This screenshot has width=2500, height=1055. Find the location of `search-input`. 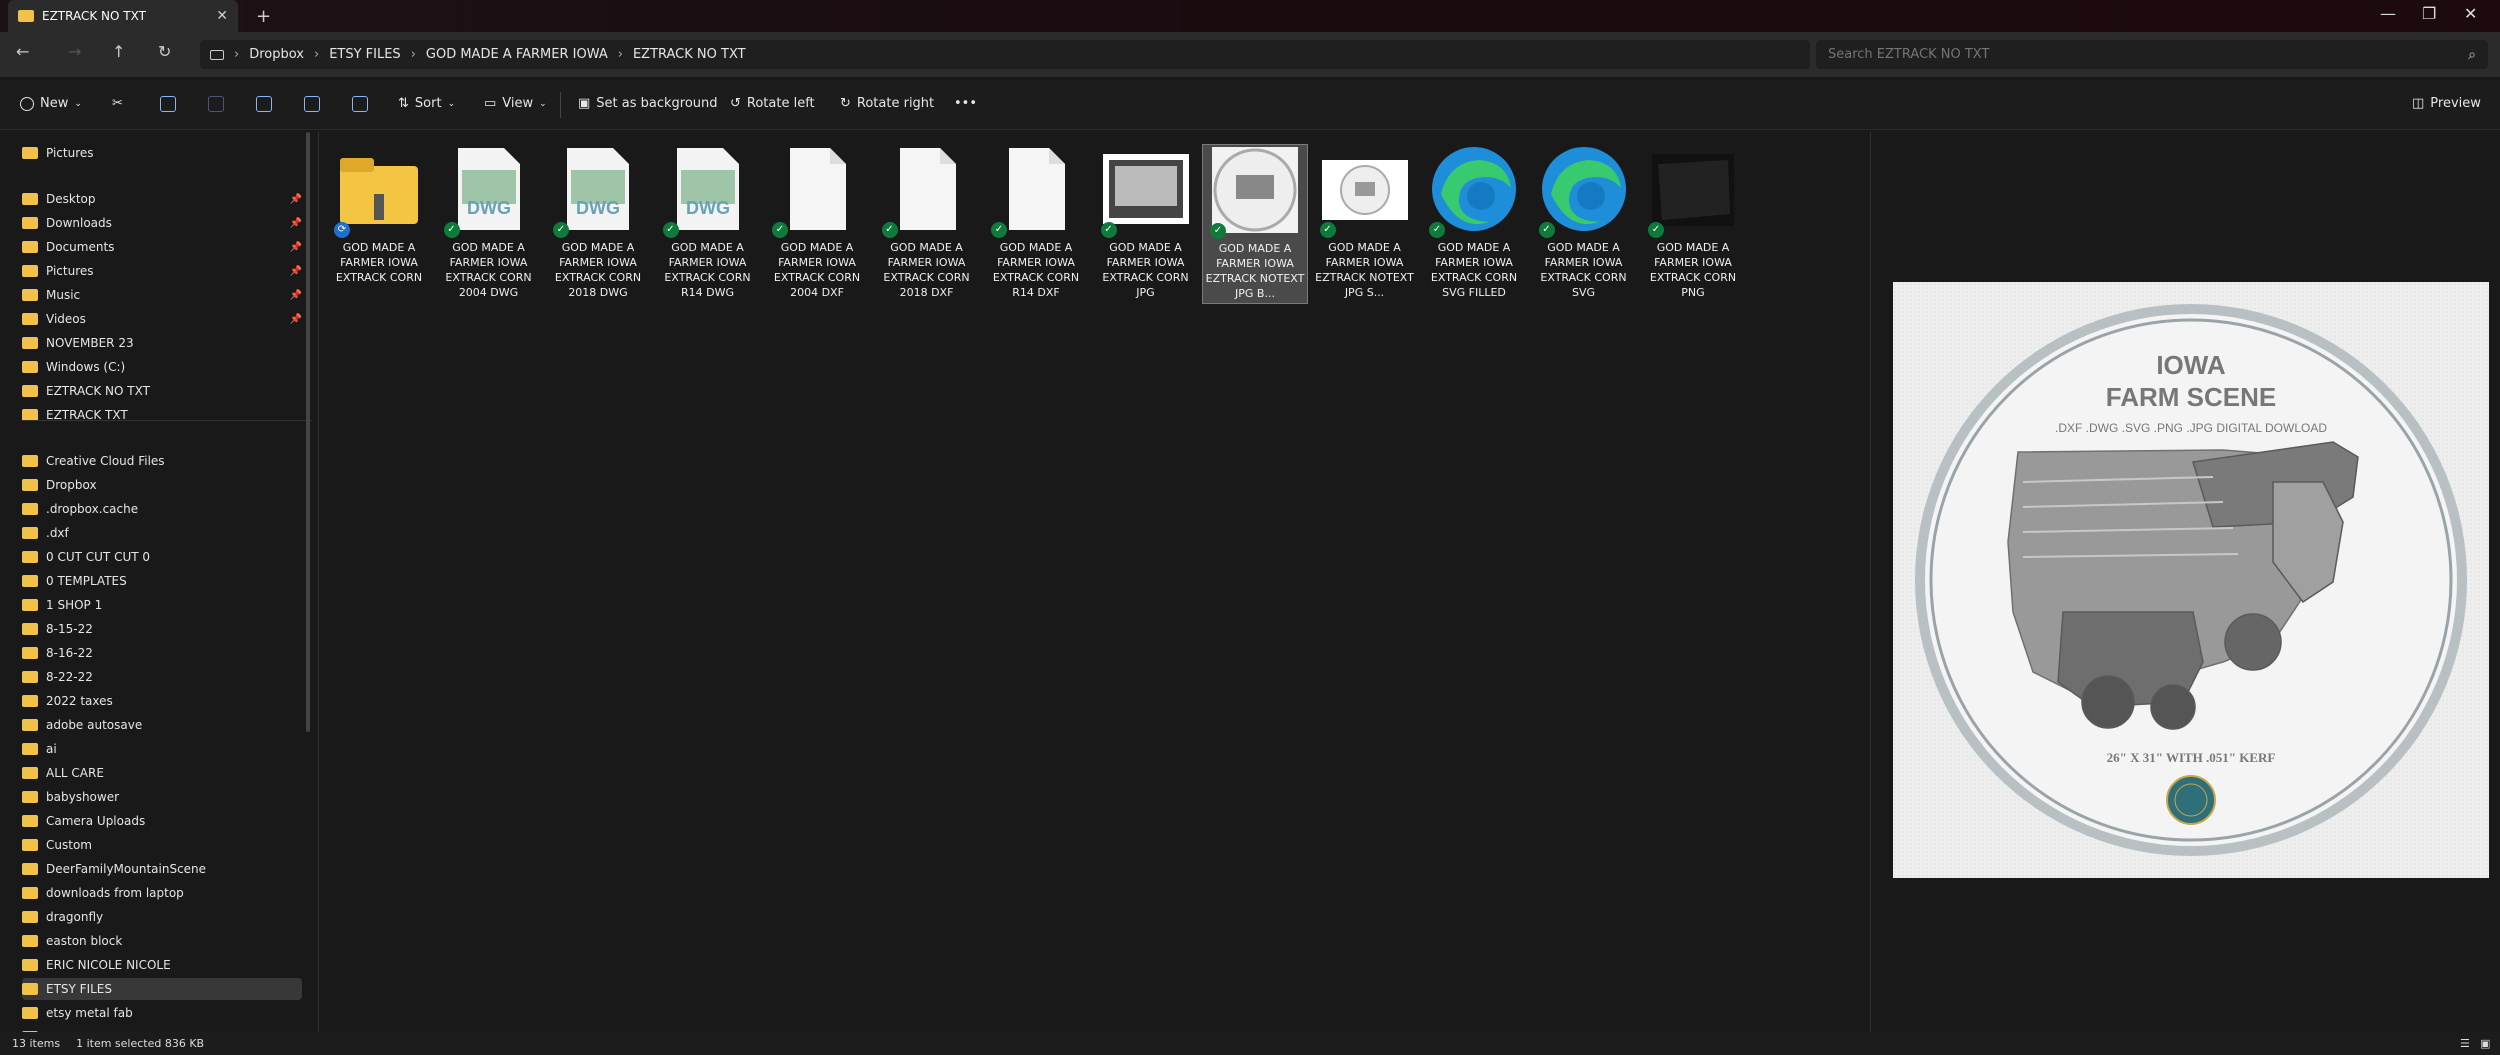

search-input is located at coordinates (2148, 54).